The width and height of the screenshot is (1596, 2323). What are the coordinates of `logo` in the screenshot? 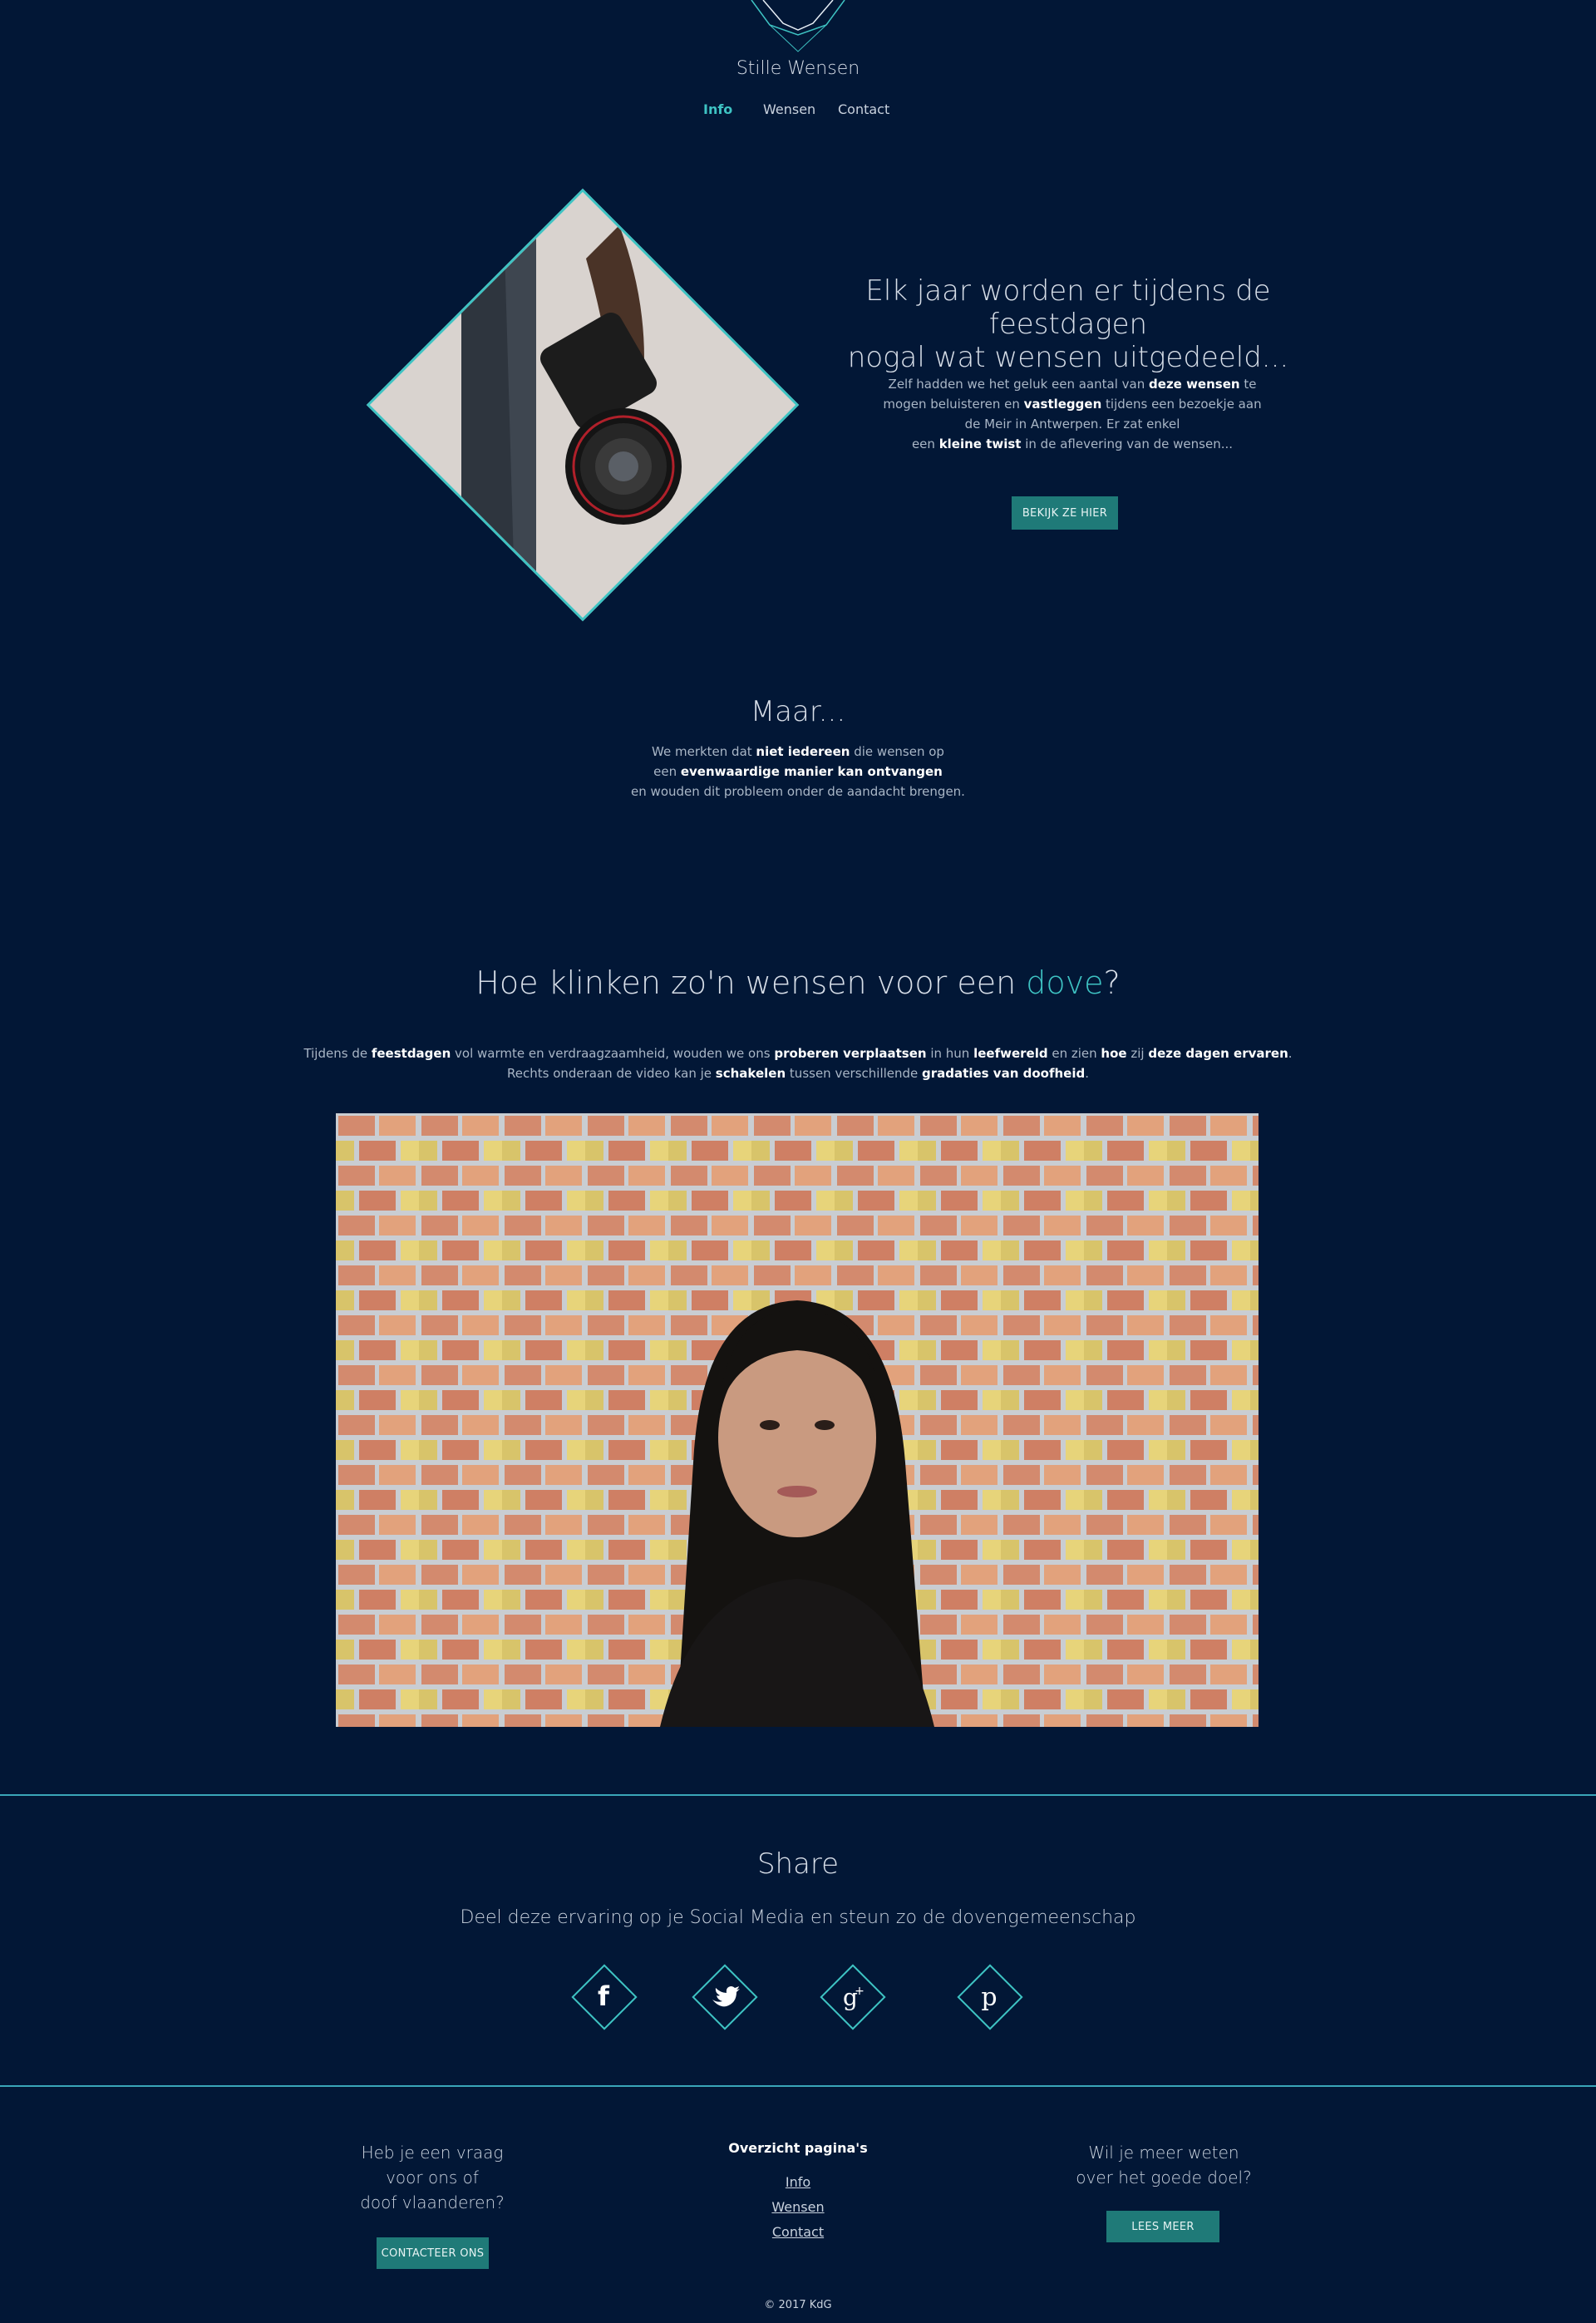 It's located at (798, 28).